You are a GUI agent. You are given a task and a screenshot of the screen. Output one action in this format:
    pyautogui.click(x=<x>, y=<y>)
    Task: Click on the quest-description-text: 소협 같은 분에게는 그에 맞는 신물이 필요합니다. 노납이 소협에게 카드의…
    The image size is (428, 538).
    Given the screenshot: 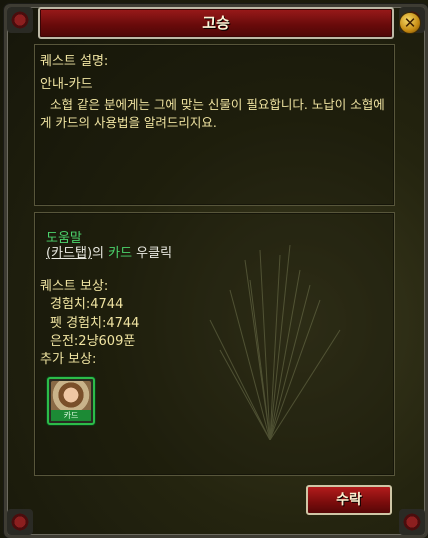 What is the action you would take?
    pyautogui.click(x=212, y=113)
    